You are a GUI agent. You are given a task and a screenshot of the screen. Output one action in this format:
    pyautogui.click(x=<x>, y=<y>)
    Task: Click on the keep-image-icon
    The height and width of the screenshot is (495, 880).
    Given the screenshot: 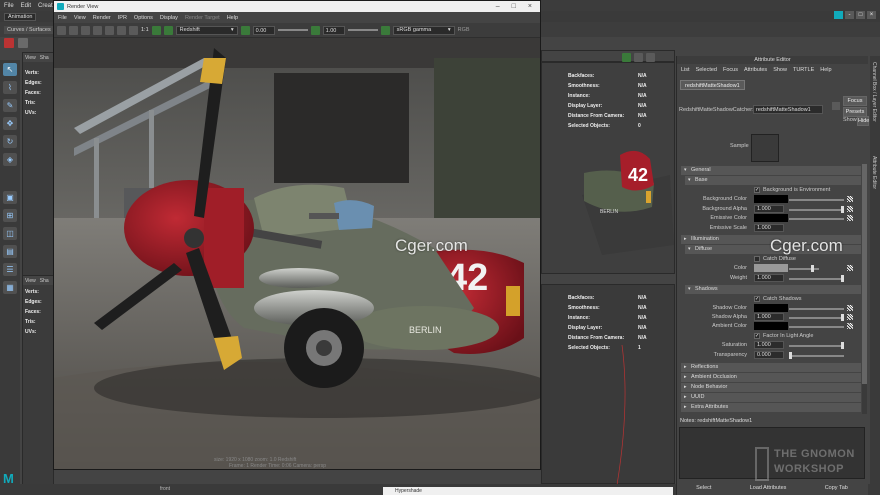 What is the action you would take?
    pyautogui.click(x=121, y=30)
    